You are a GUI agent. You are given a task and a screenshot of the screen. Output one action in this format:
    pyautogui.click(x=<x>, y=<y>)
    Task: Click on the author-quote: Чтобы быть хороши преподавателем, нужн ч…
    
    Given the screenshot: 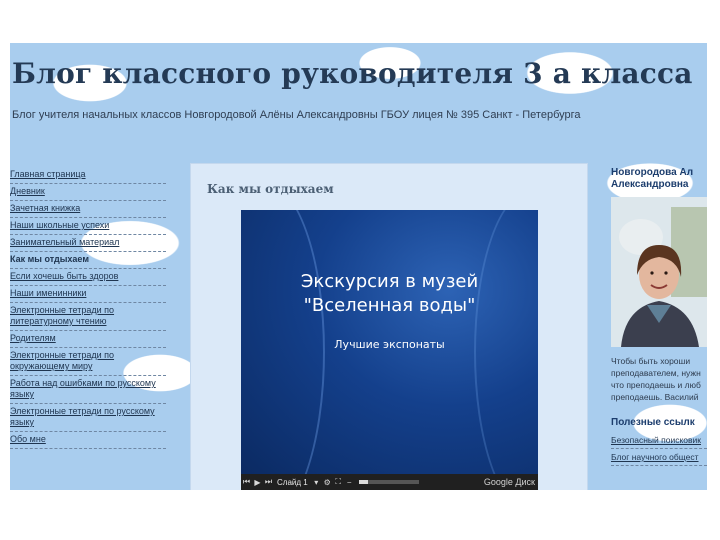 What is the action you would take?
    pyautogui.click(x=659, y=379)
    